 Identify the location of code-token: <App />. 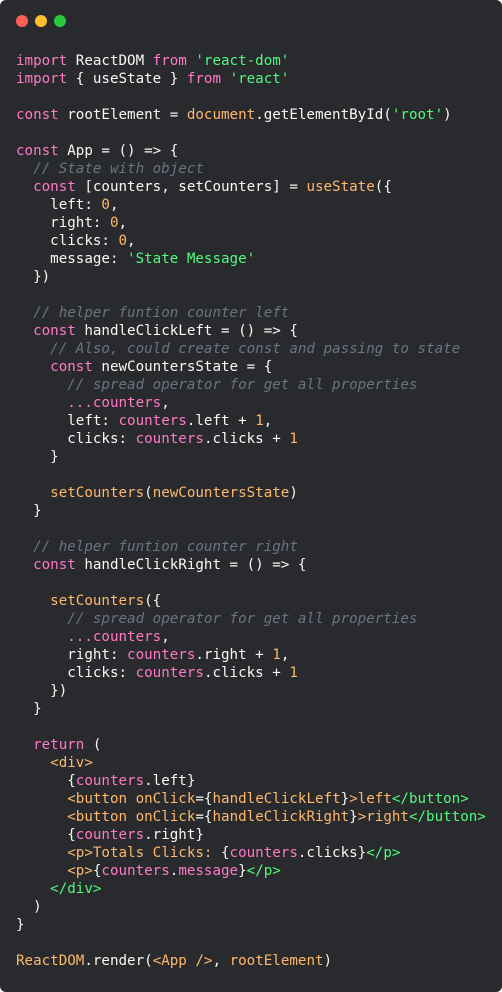
(182, 961).